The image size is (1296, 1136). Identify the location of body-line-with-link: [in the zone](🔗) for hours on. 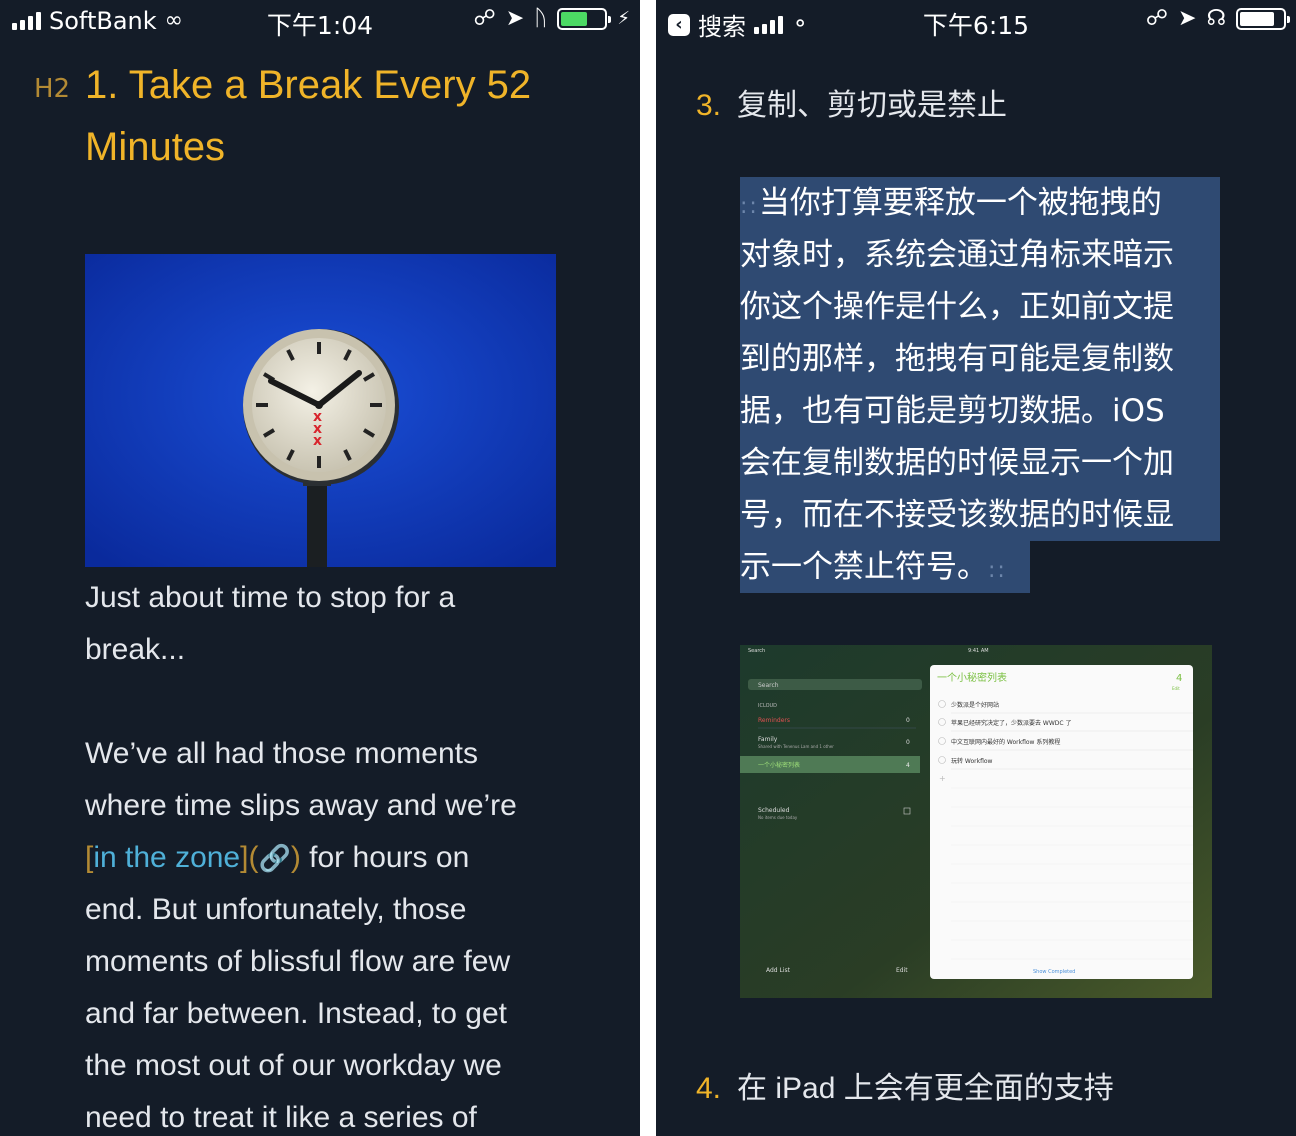
(355, 858).